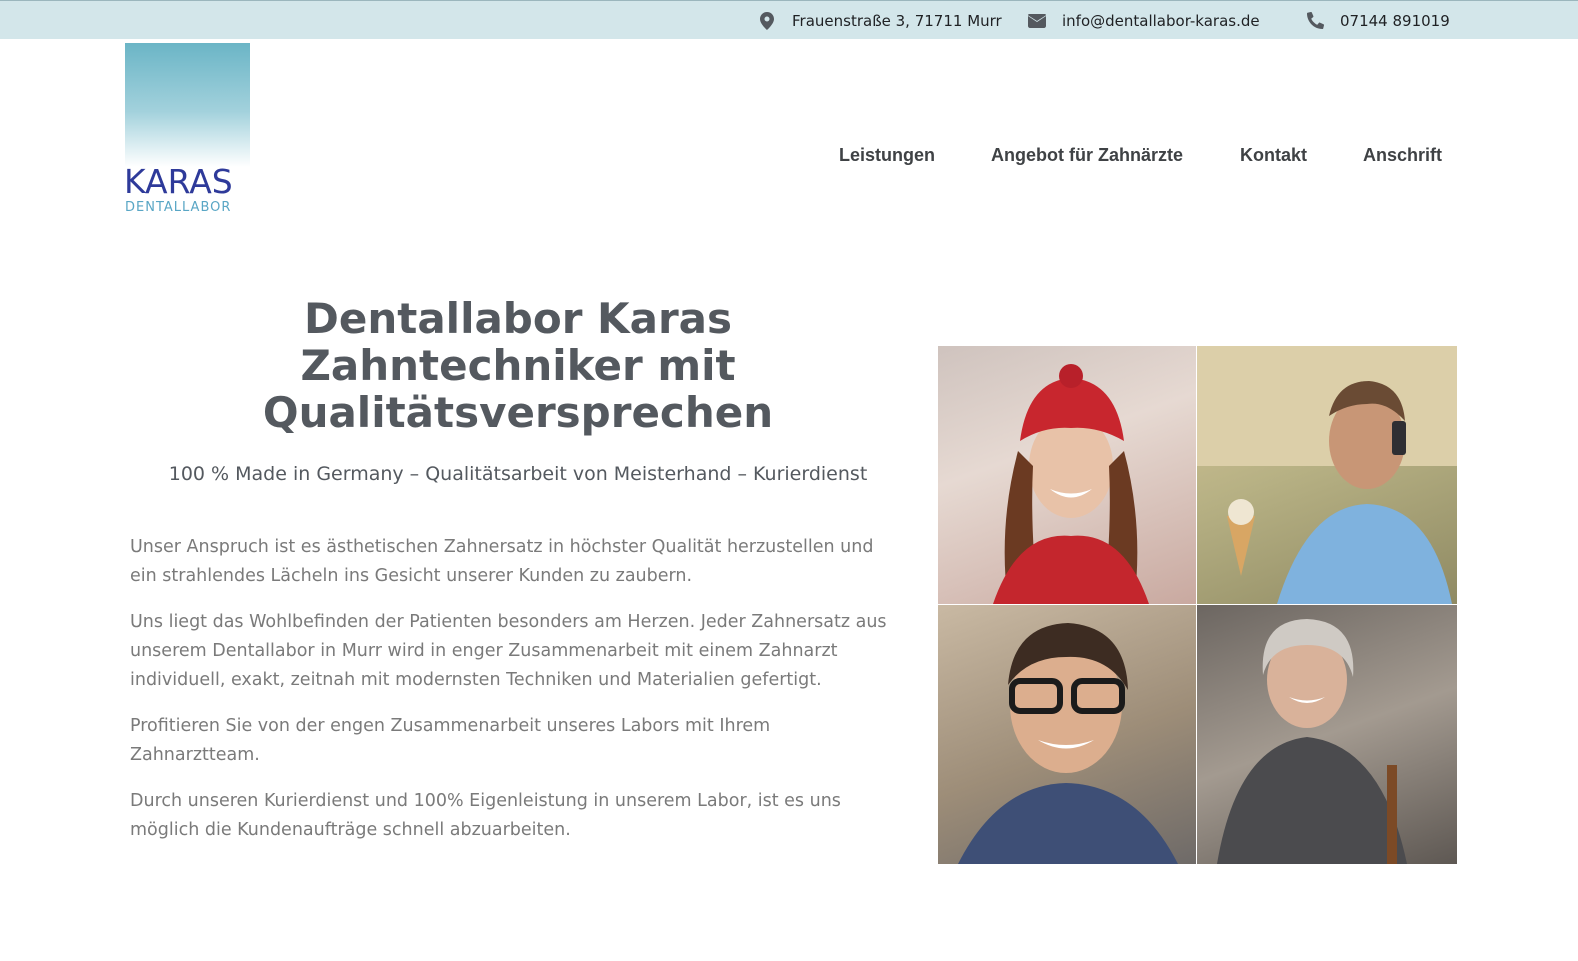 The image size is (1578, 961). What do you see at coordinates (518, 318) in the screenshot?
I see `title-line-1: Dentallabor Karas` at bounding box center [518, 318].